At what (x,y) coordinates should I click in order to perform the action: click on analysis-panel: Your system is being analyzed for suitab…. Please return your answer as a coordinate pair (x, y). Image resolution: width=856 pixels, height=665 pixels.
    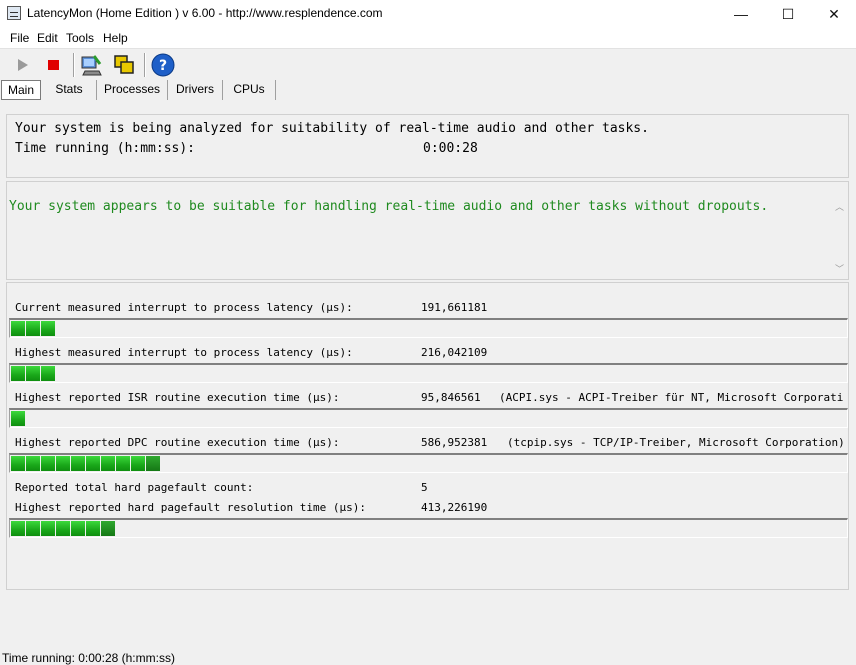
    Looking at the image, I should click on (427, 146).